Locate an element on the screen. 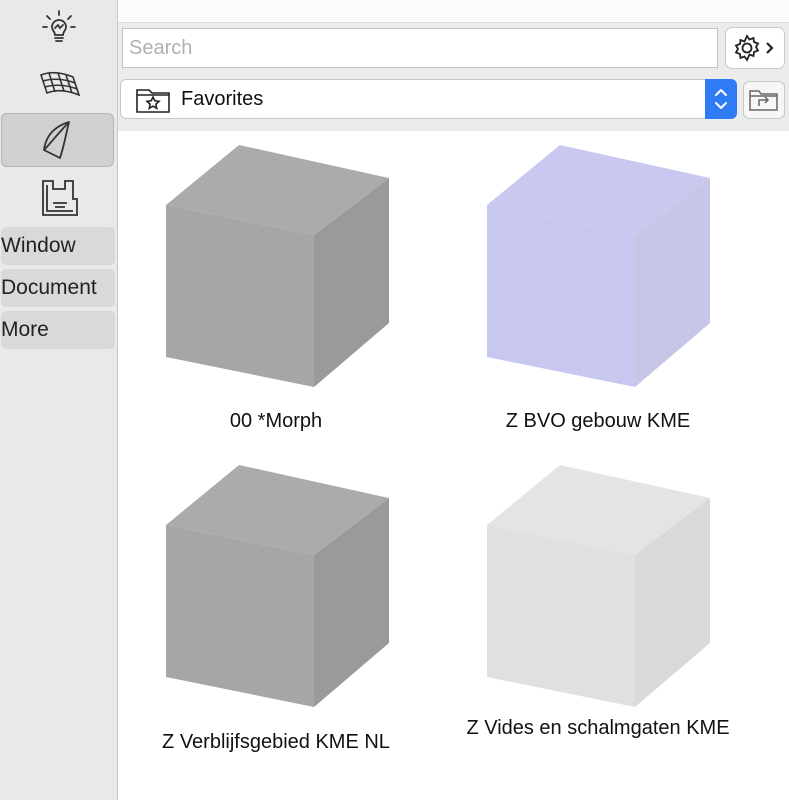  search-input: Search is located at coordinates (420, 48).